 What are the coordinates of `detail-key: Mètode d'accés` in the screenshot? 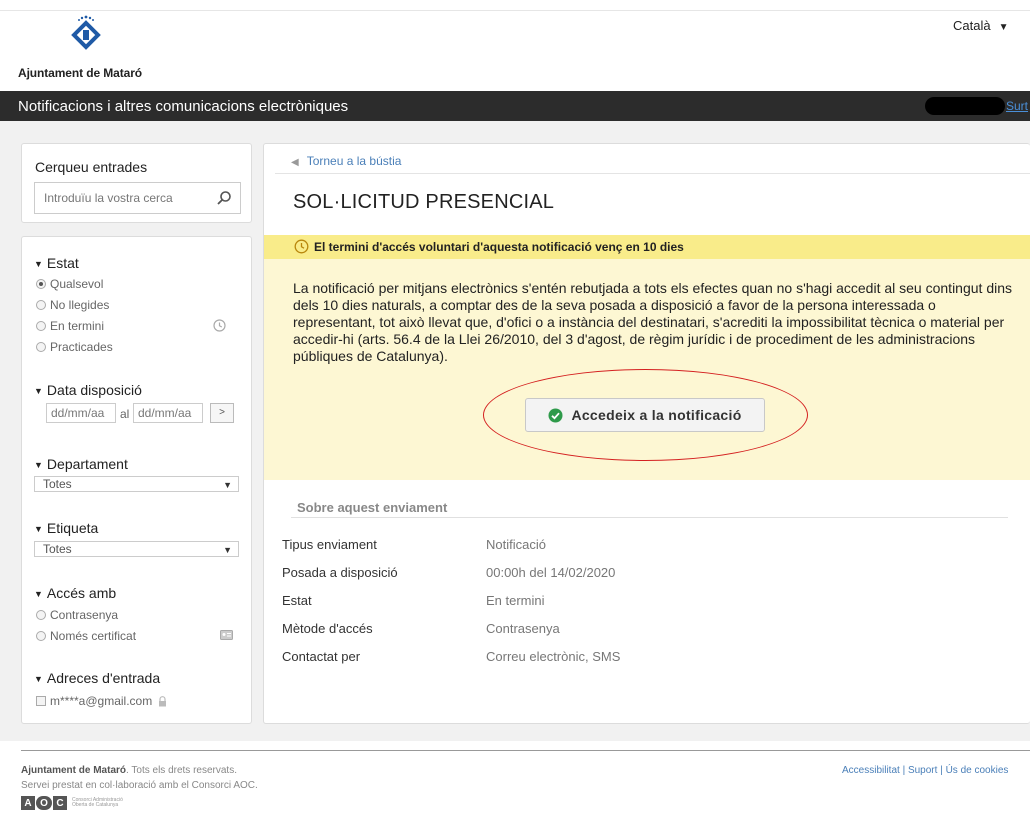 It's located at (327, 628).